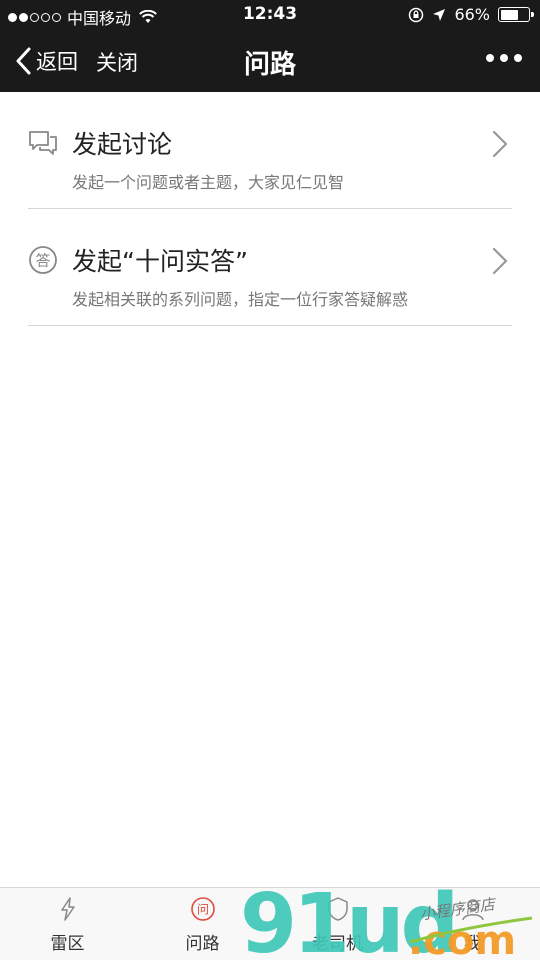 The image size is (540, 960). I want to click on orientation-lock-icon, so click(416, 14).